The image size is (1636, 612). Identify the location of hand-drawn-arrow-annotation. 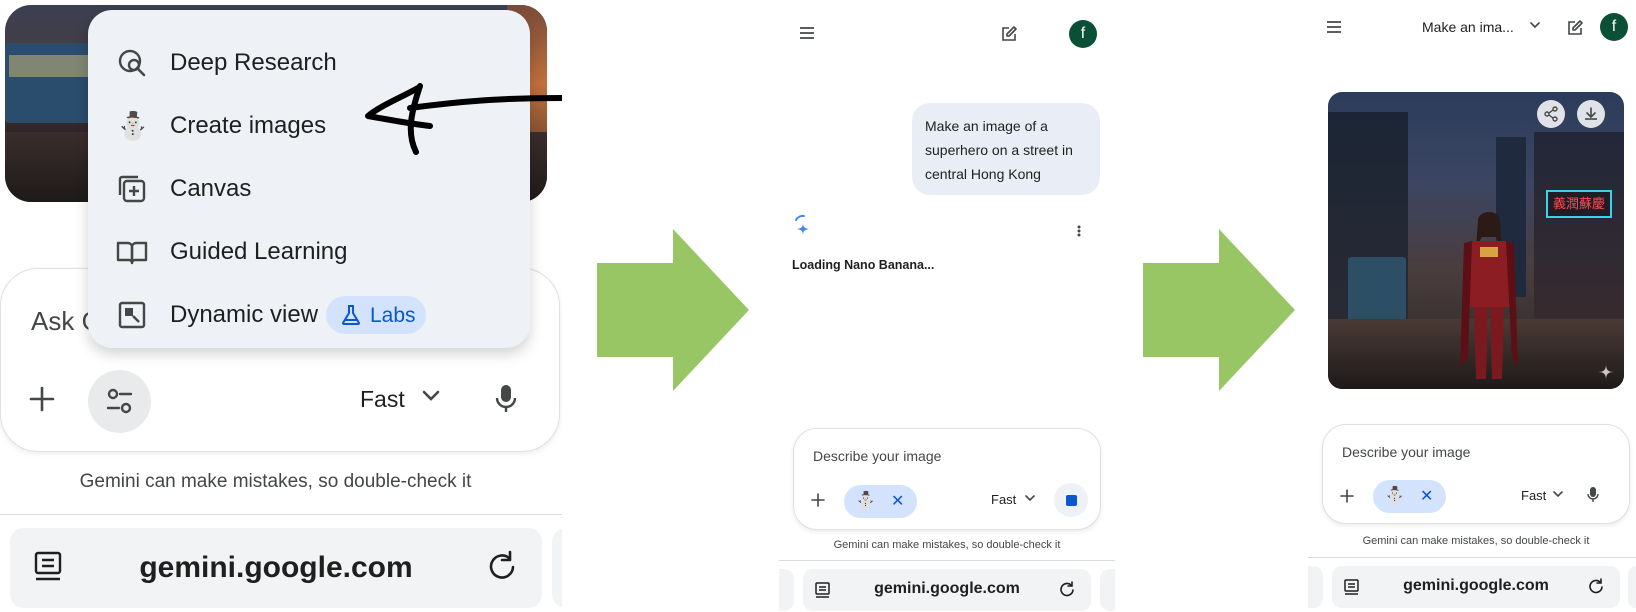
(461, 120).